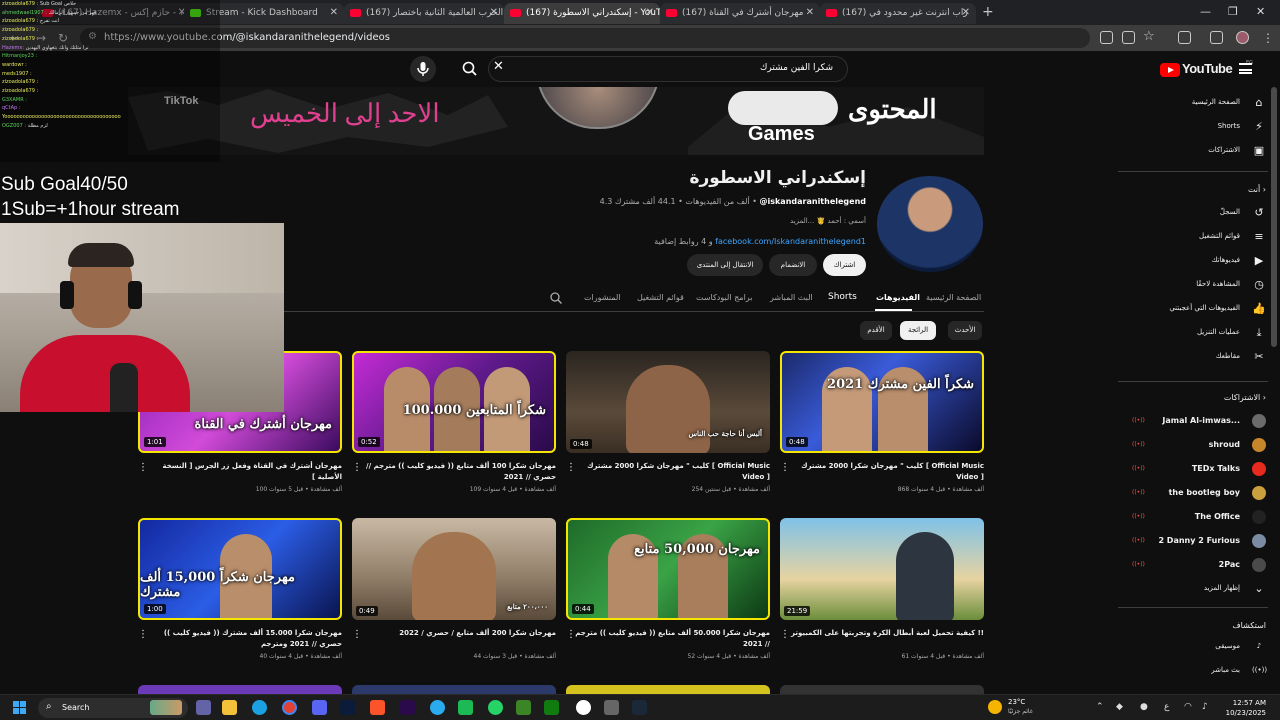 This screenshot has height=720, width=1280. What do you see at coordinates (898, 13) in the screenshot?
I see `tab-rap: (167) راب انترنت غير محدود في ✕` at bounding box center [898, 13].